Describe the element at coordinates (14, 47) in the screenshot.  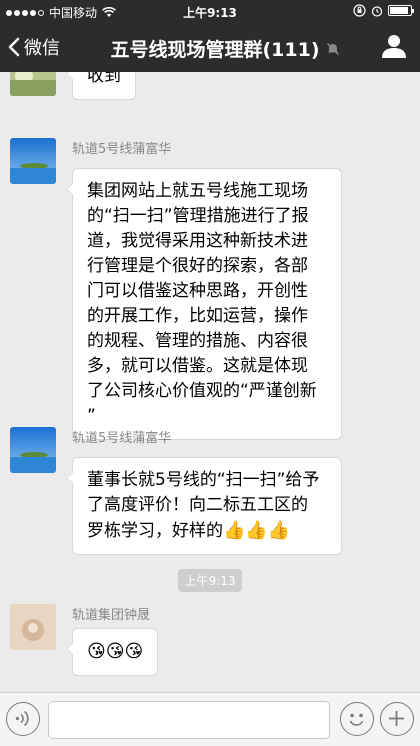
I see `chevron-left-icon` at that location.